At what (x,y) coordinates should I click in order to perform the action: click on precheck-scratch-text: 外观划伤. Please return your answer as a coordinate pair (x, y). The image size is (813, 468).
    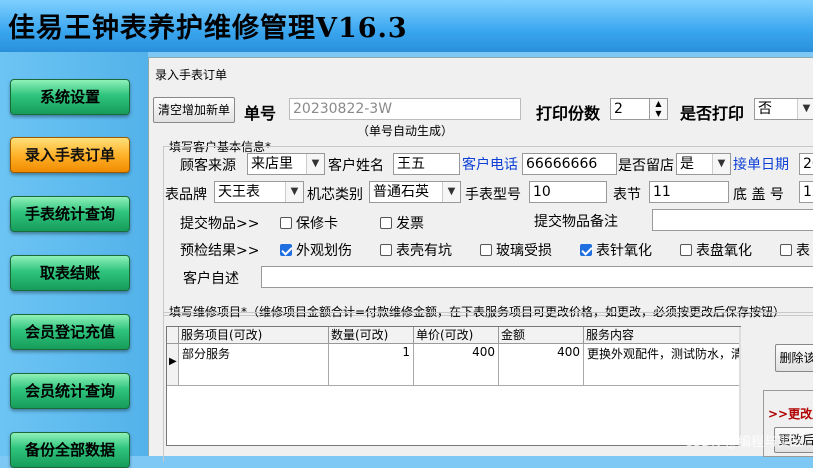
    Looking at the image, I should click on (324, 251).